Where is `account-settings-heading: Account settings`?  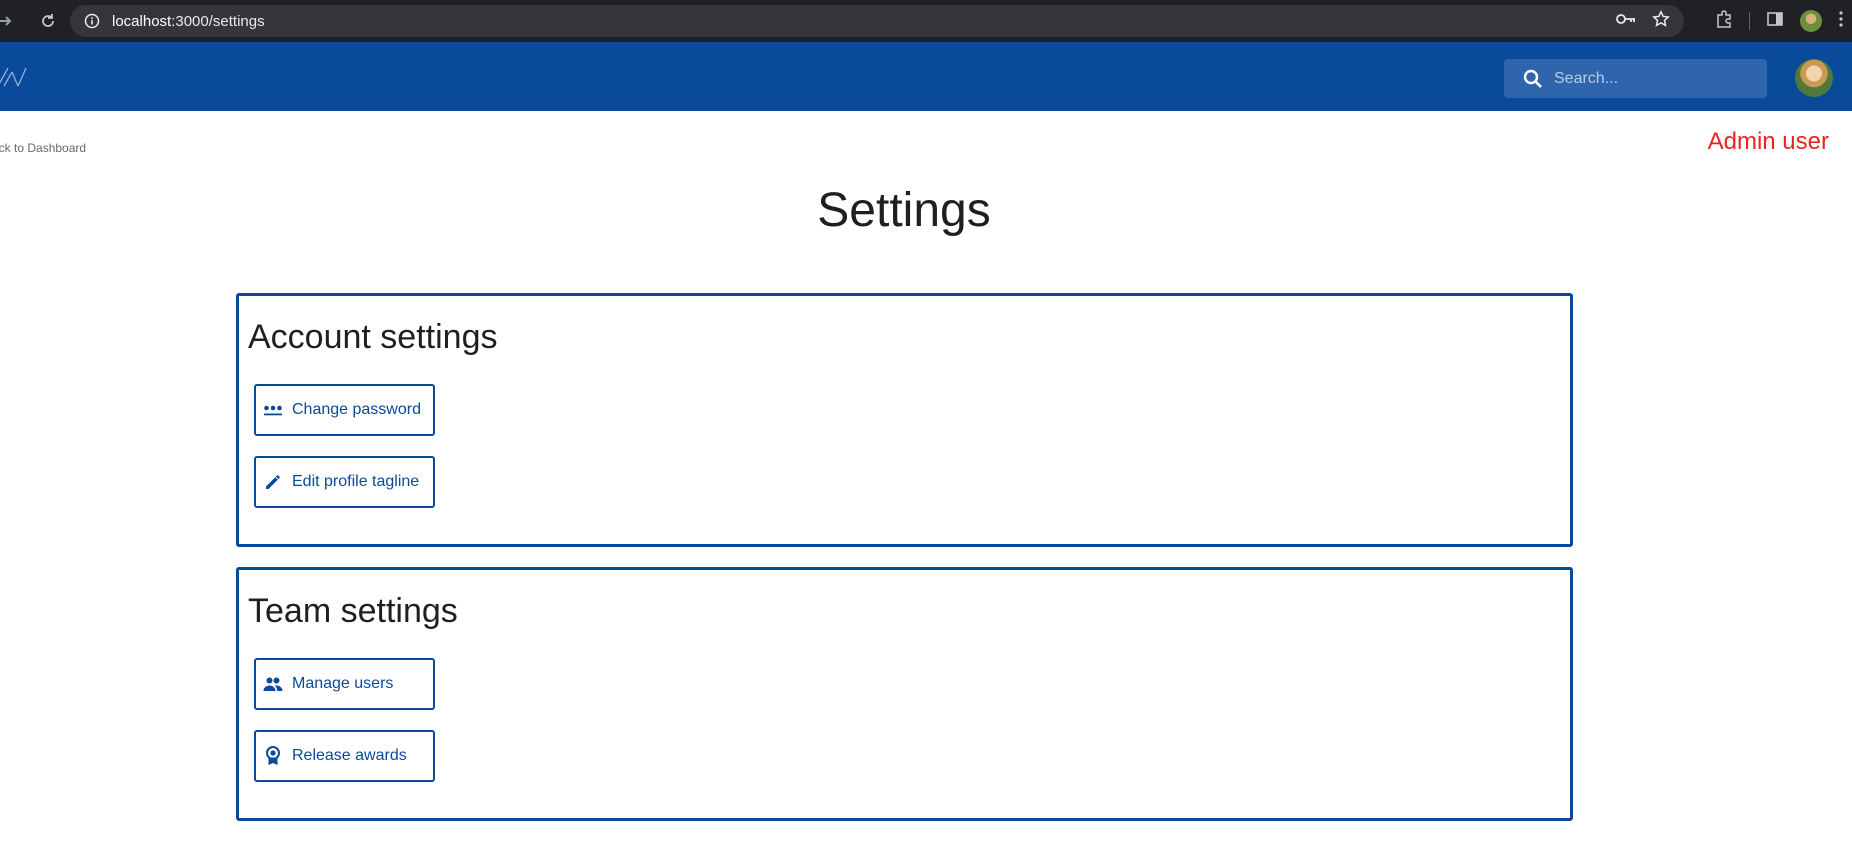 account-settings-heading: Account settings is located at coordinates (373, 337).